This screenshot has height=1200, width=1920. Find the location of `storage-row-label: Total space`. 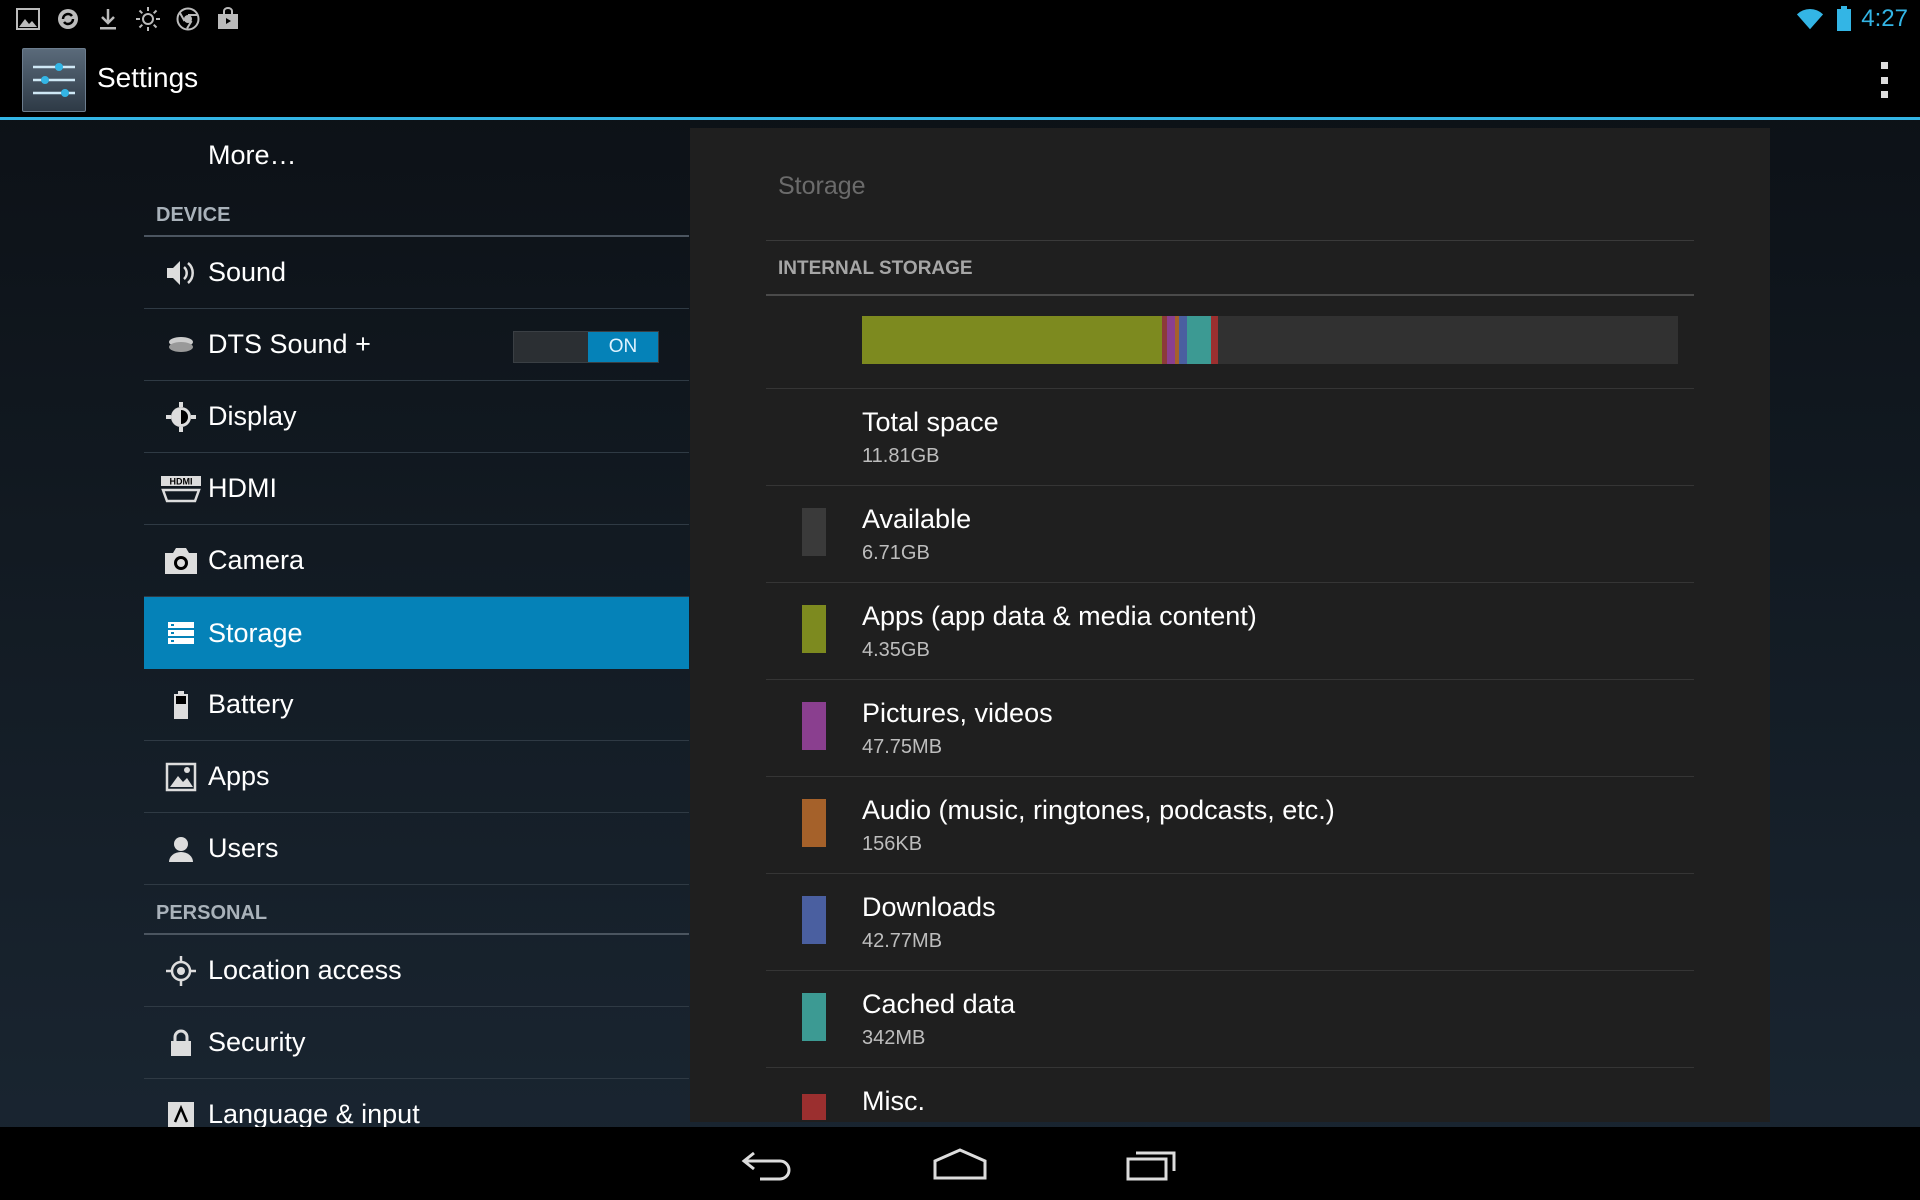

storage-row-label: Total space is located at coordinates (930, 422).